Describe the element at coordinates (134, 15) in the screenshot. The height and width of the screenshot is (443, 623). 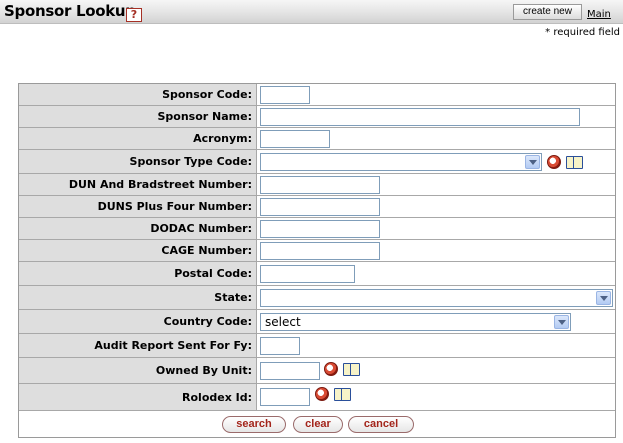
I see `help-icon: ?` at that location.